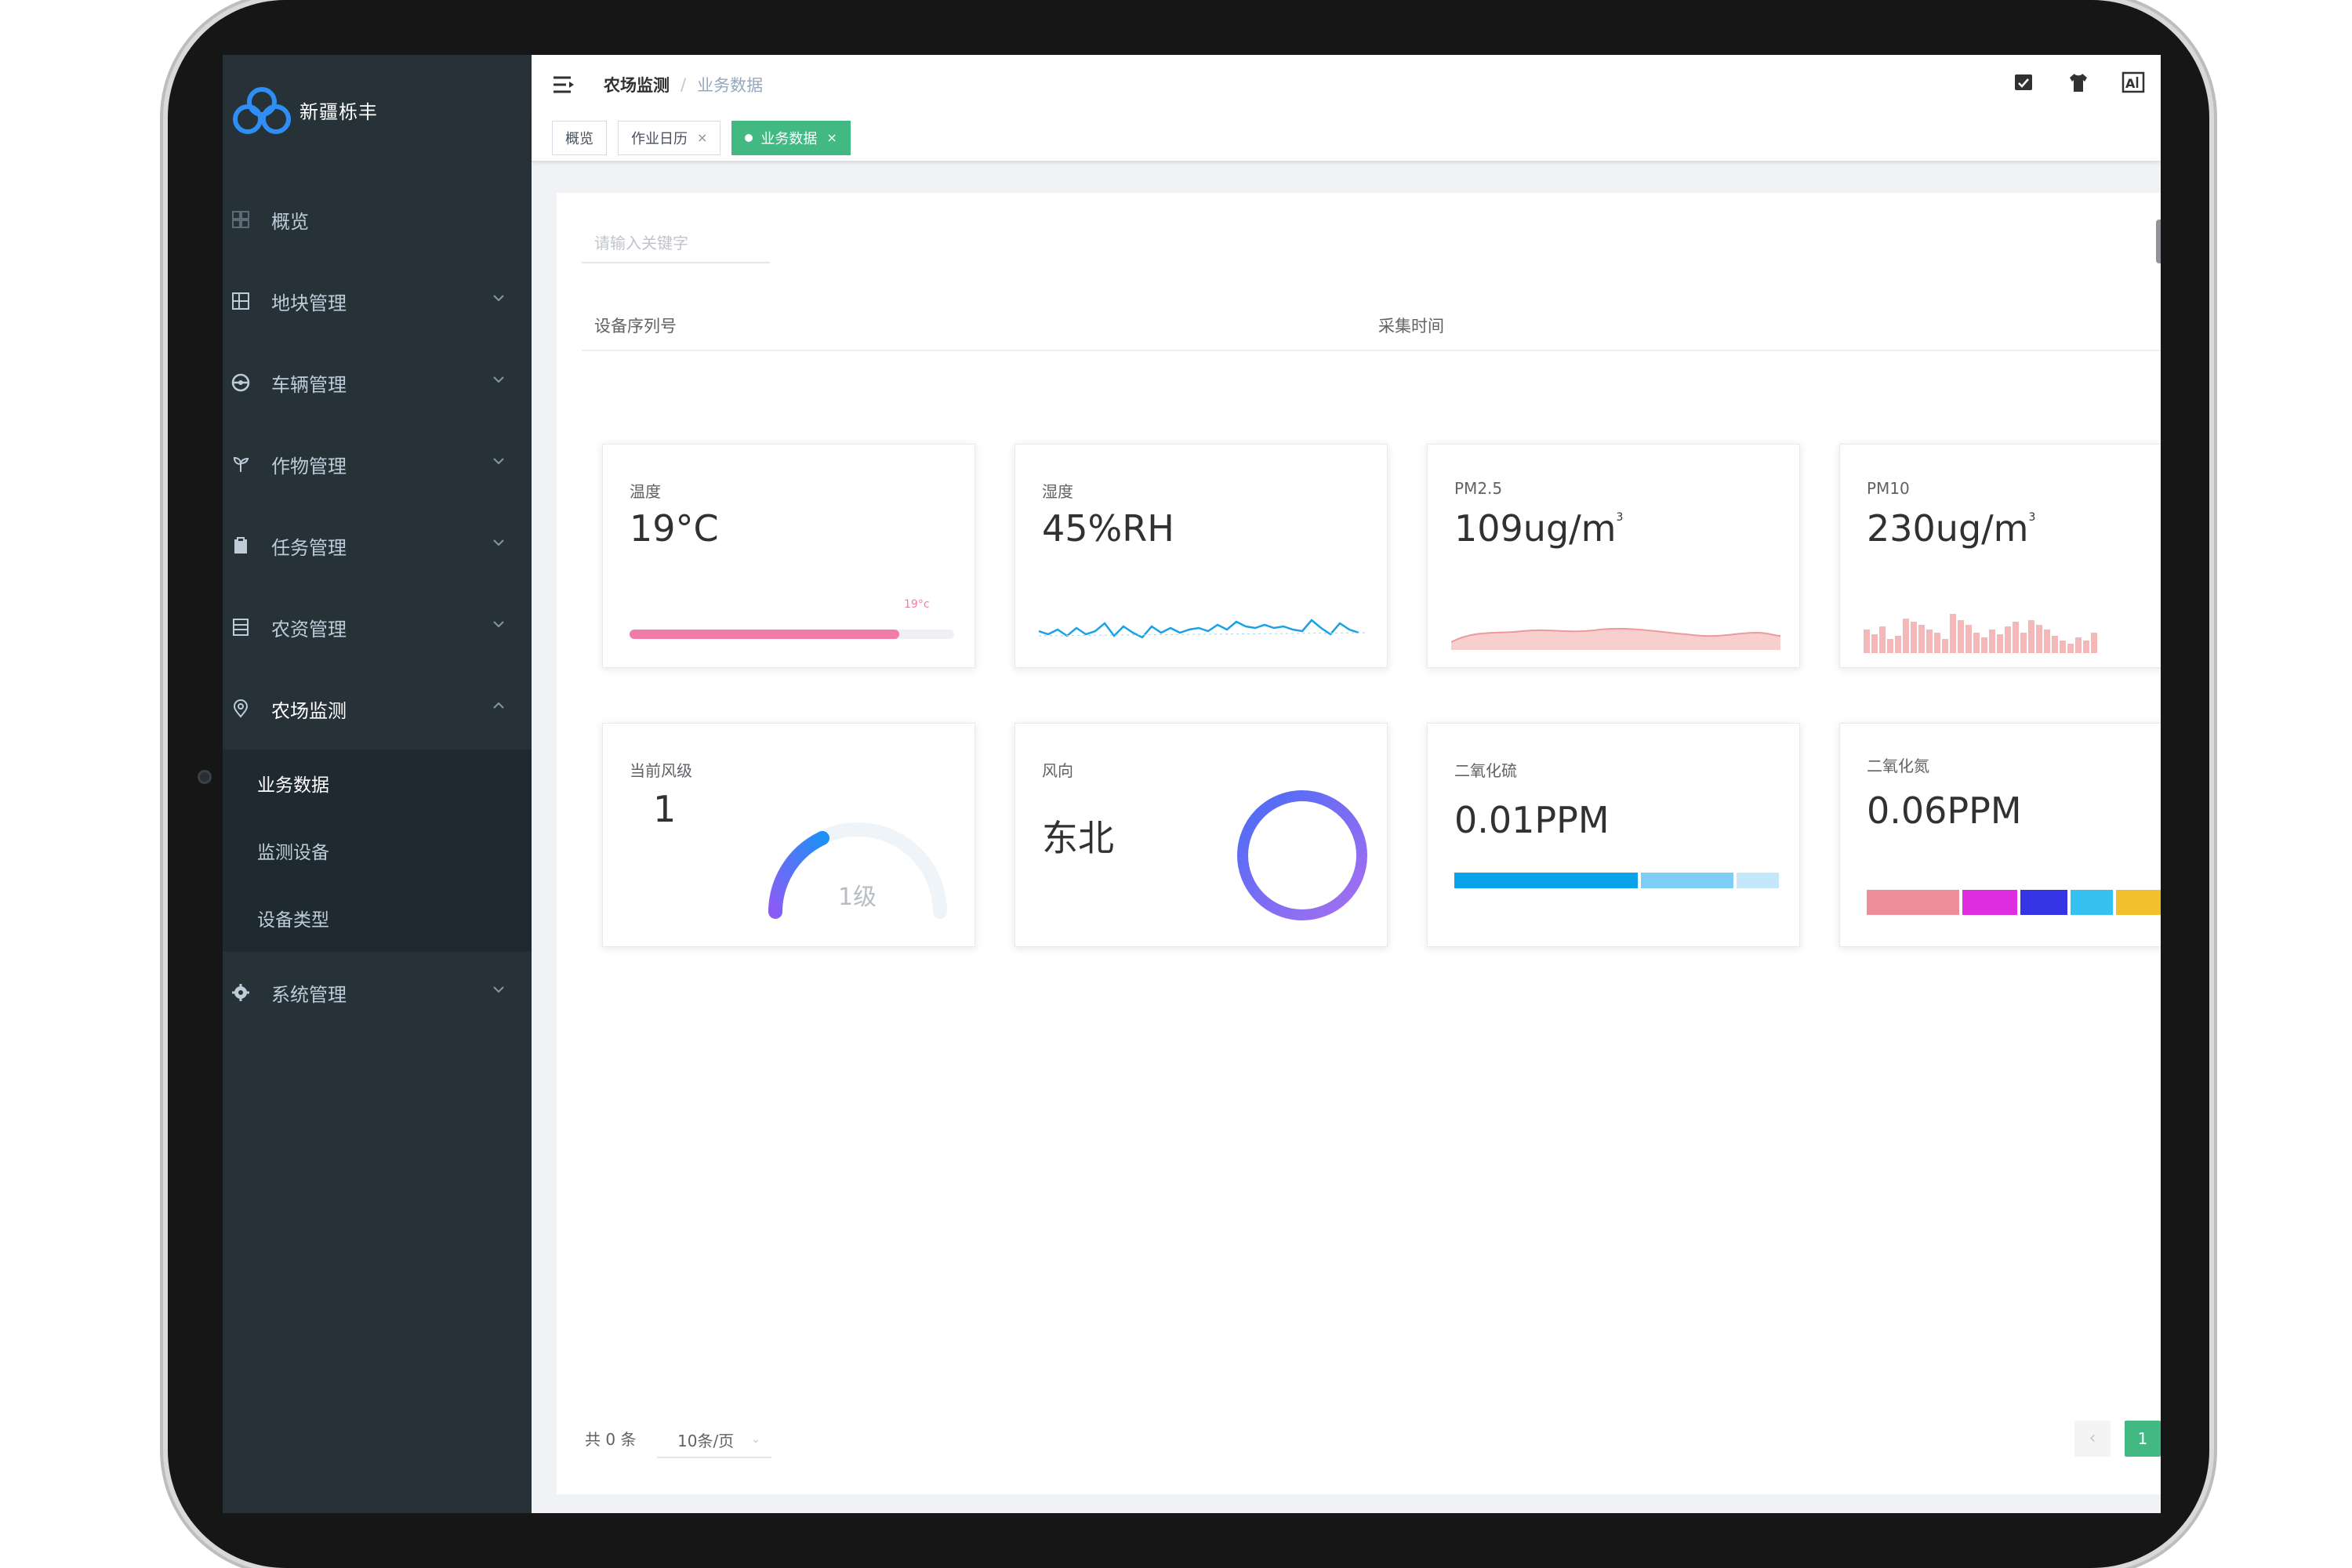  I want to click on pm10-bar-sparkline, so click(1980, 633).